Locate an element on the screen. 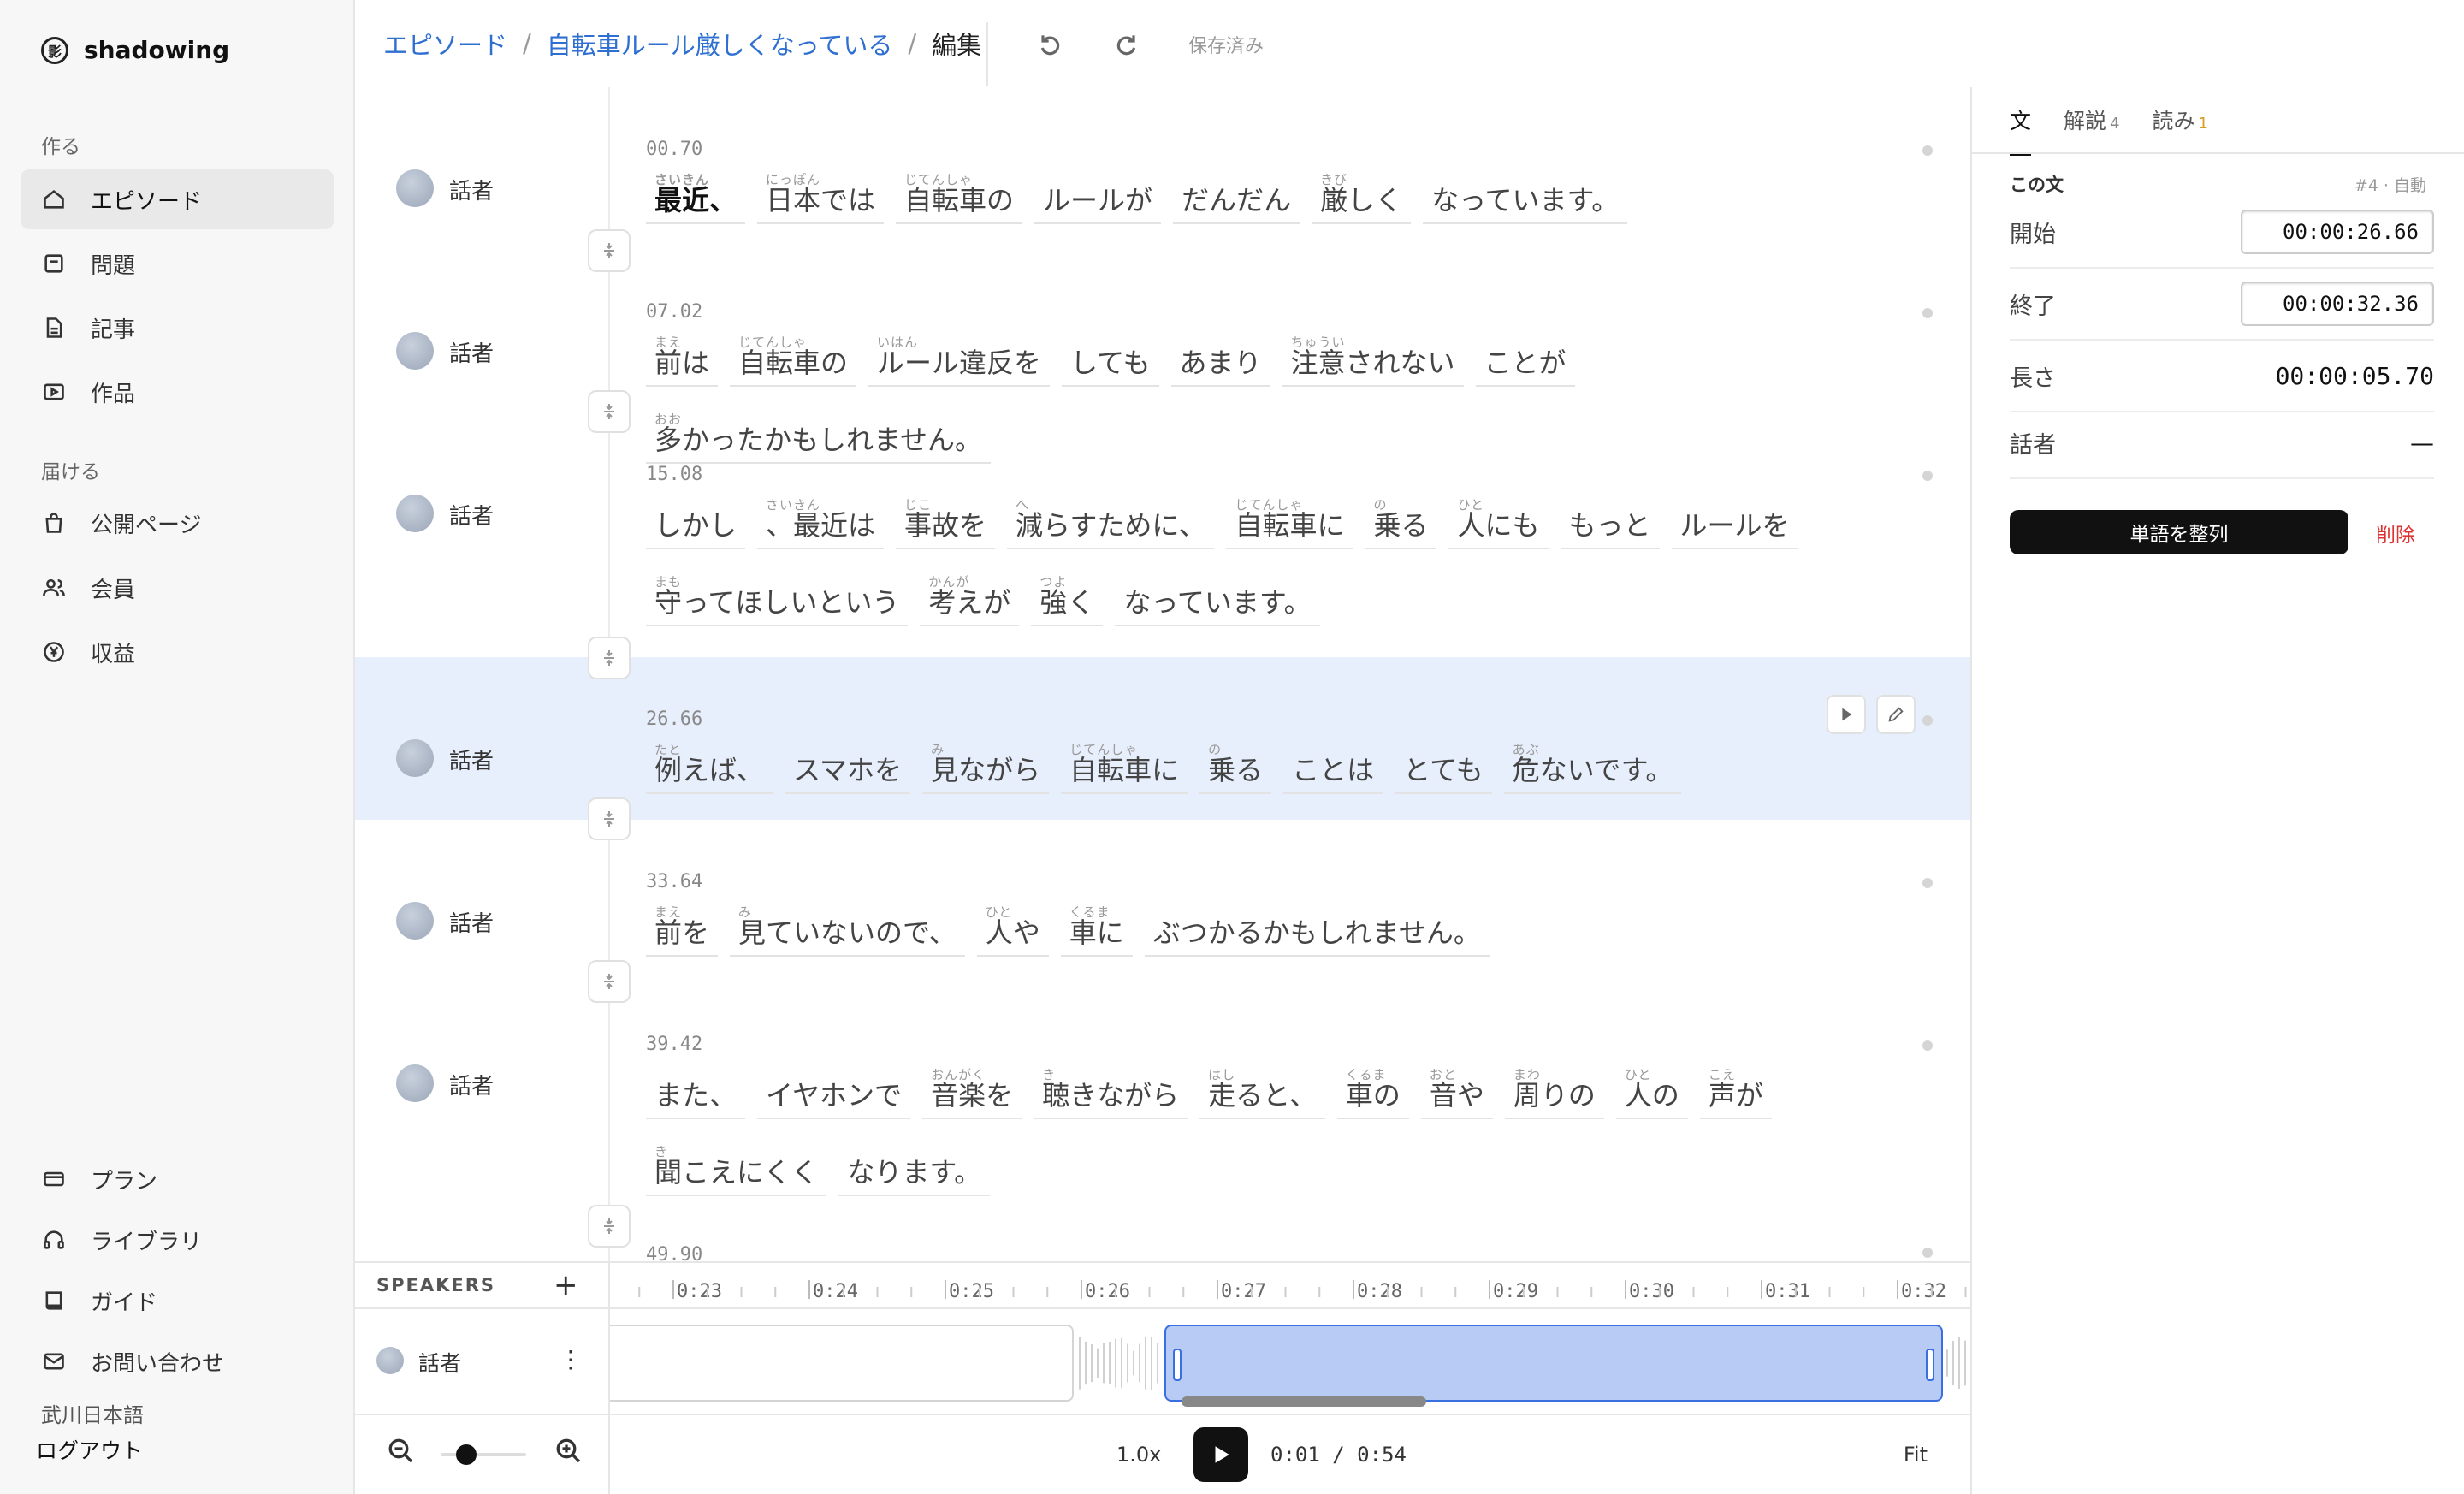 This screenshot has height=1494, width=2464. word-token: にっぽん 日本では is located at coordinates (821, 198).